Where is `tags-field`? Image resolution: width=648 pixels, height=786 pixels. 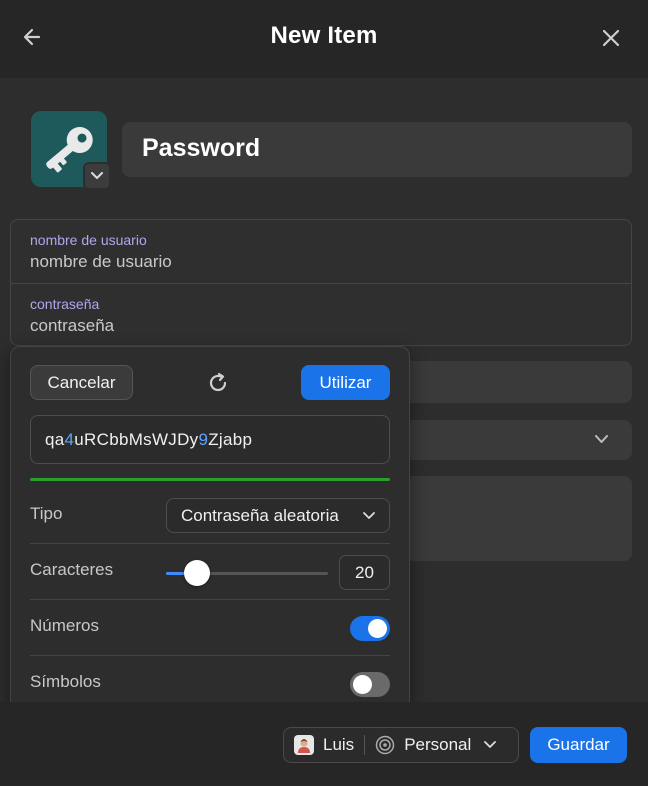
tags-field is located at coordinates (516, 440).